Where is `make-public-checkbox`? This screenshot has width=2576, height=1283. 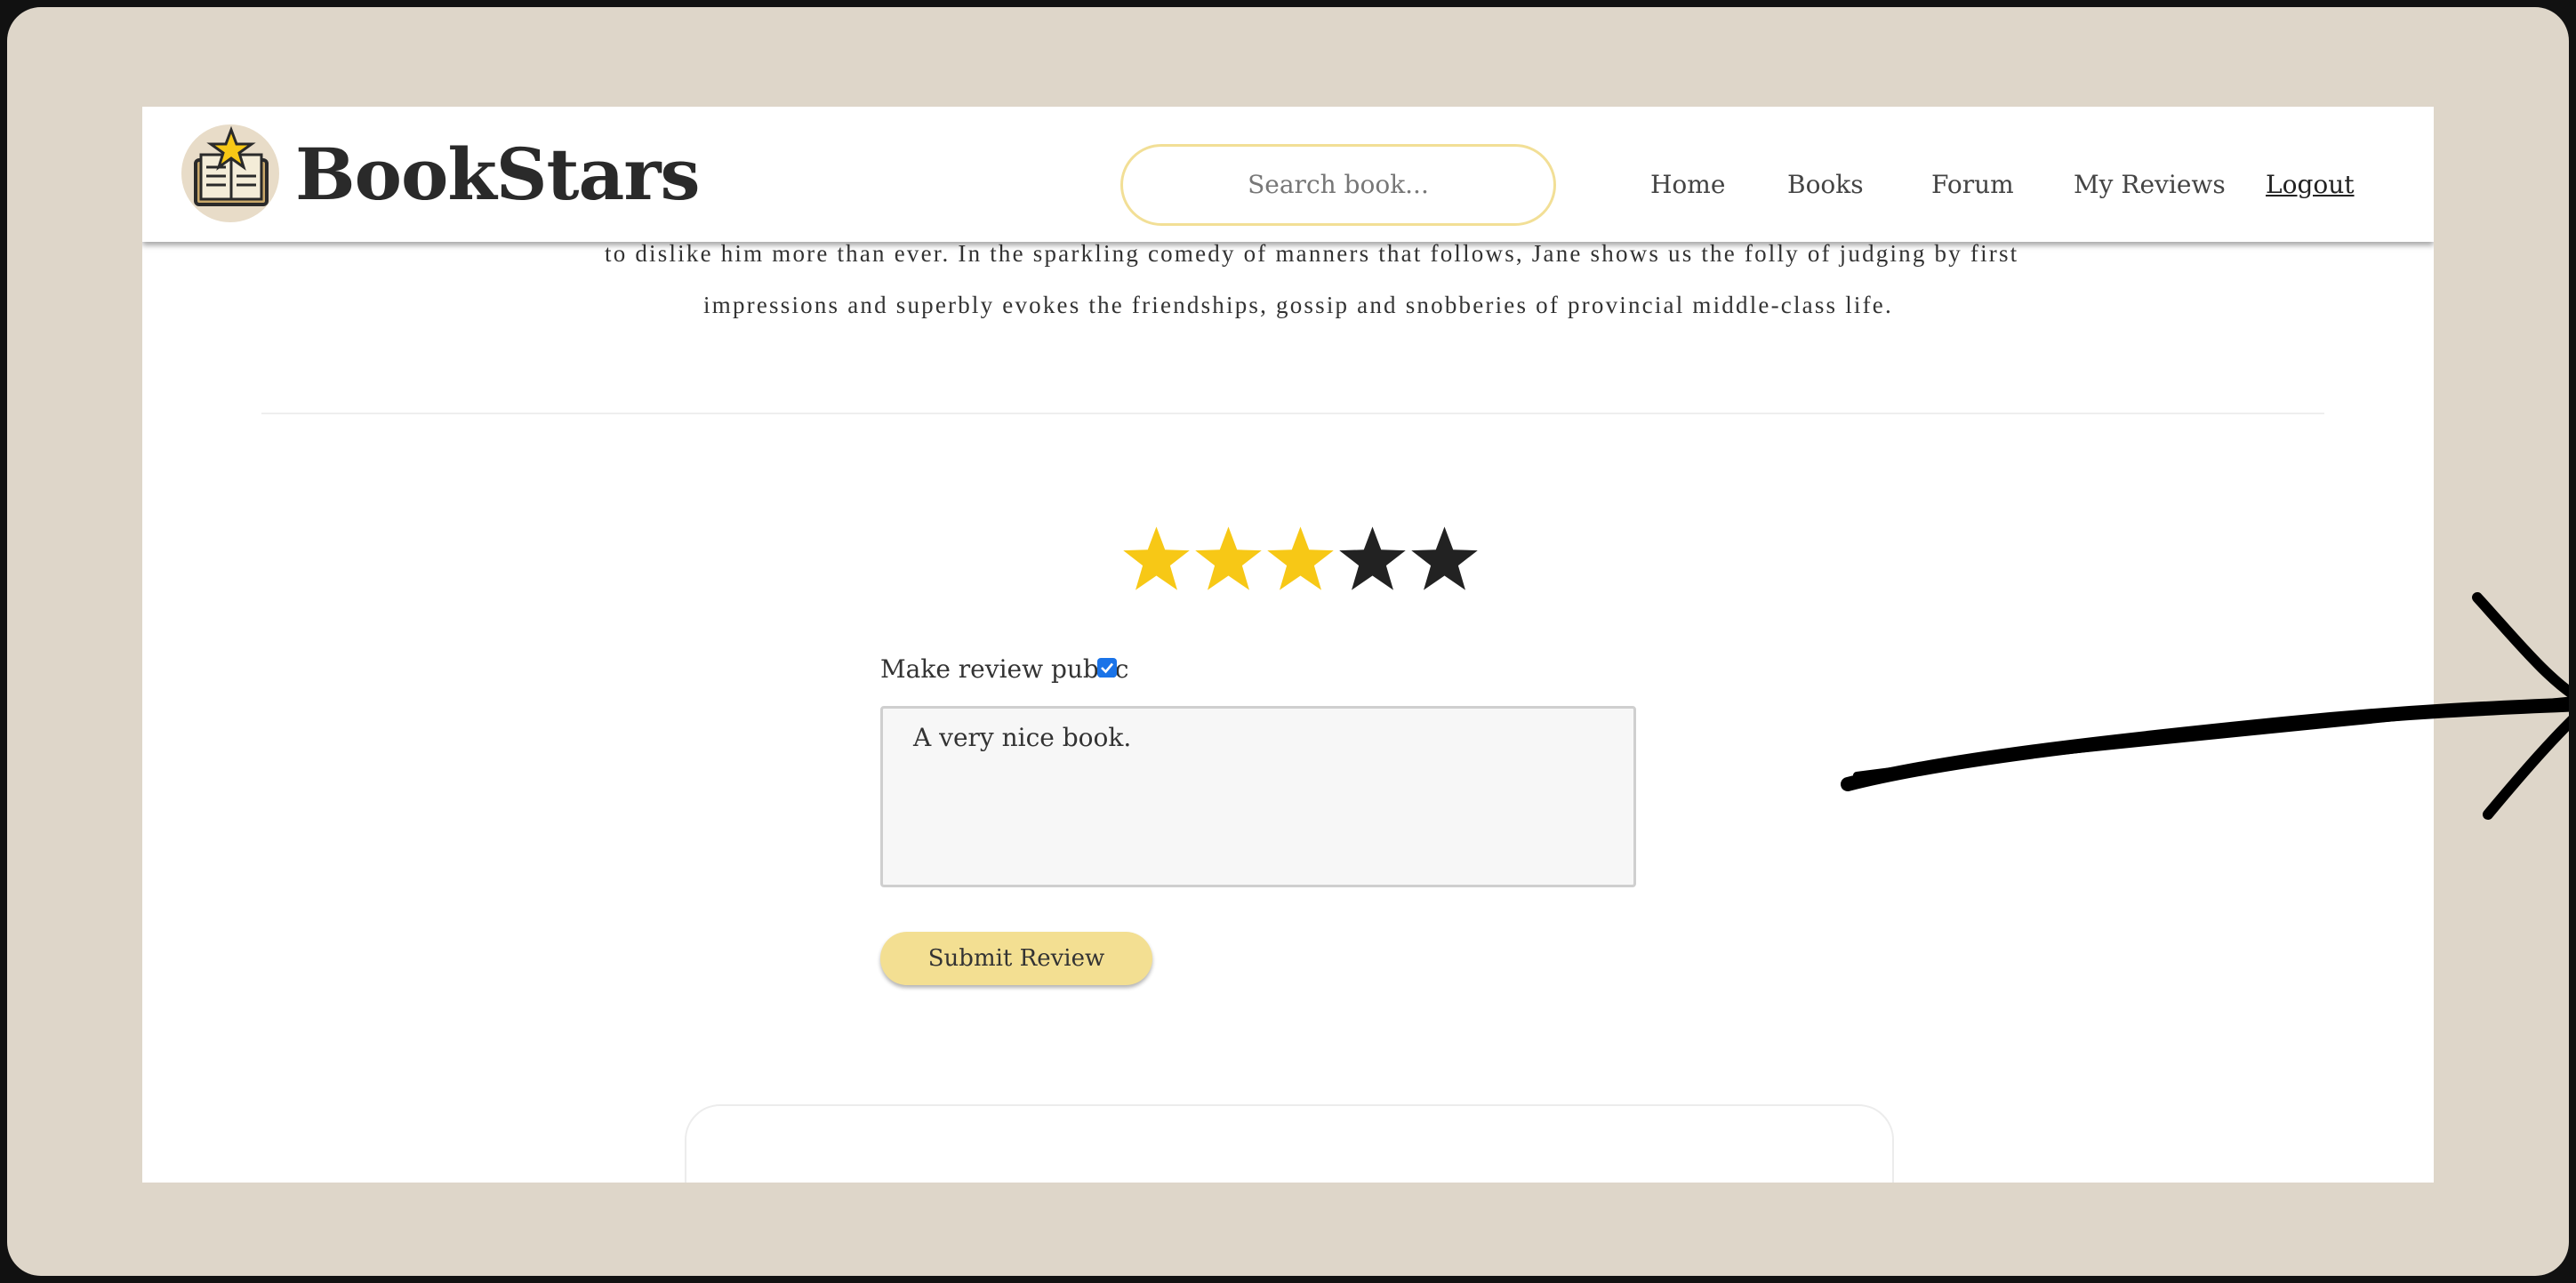
make-public-checkbox is located at coordinates (1107, 668).